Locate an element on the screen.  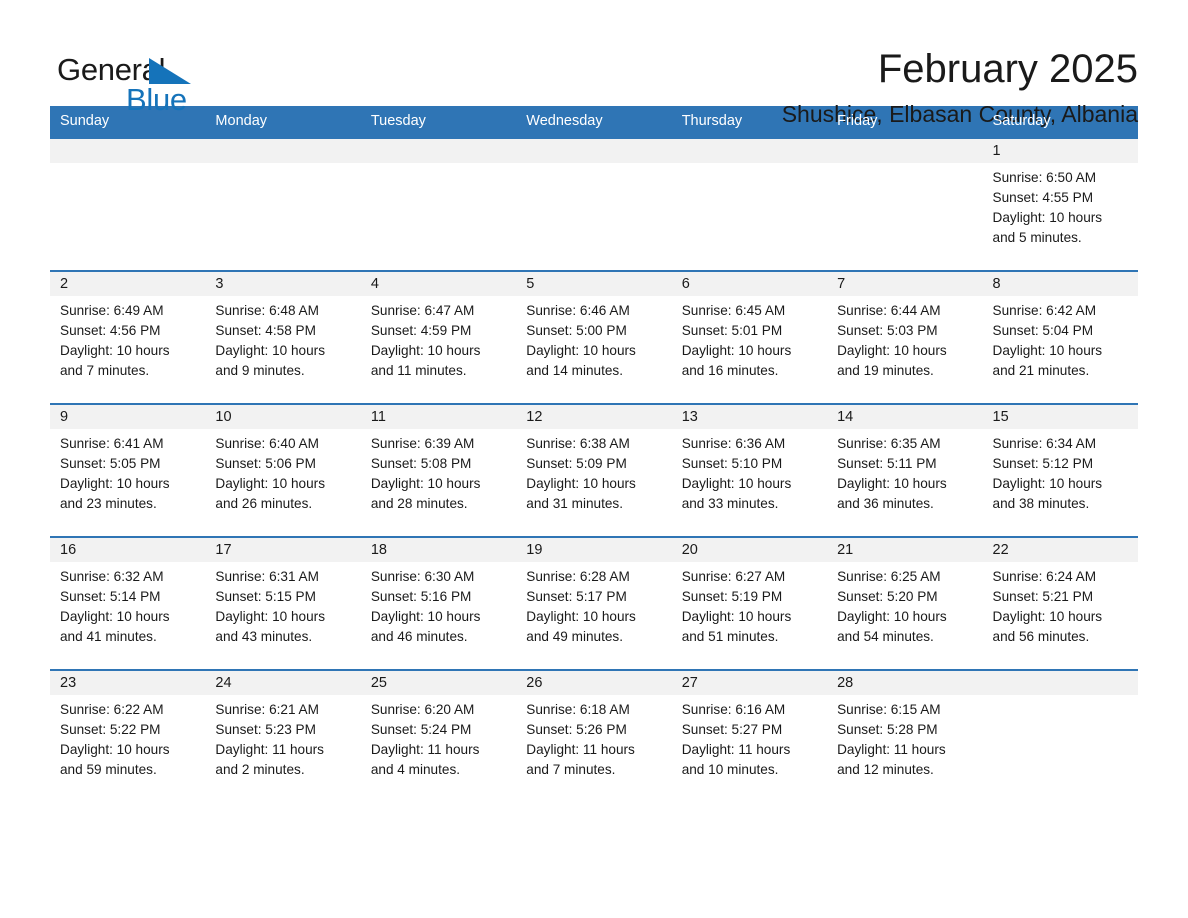
sunset-text: Sunset: 5:09 PM is located at coordinates (576, 463).